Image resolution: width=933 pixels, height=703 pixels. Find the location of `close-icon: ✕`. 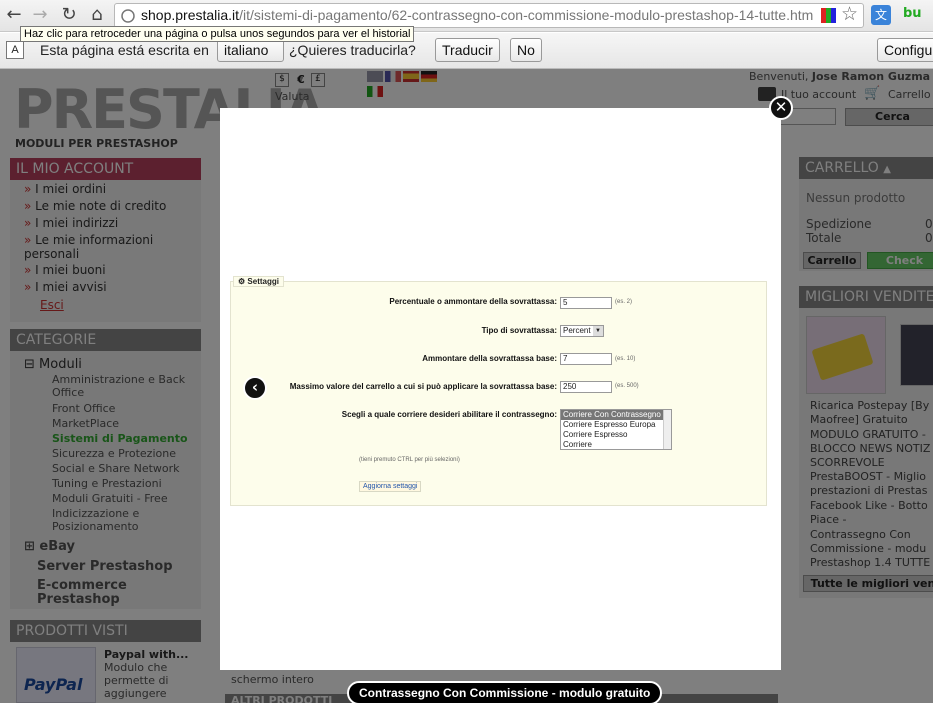

close-icon: ✕ is located at coordinates (781, 108).